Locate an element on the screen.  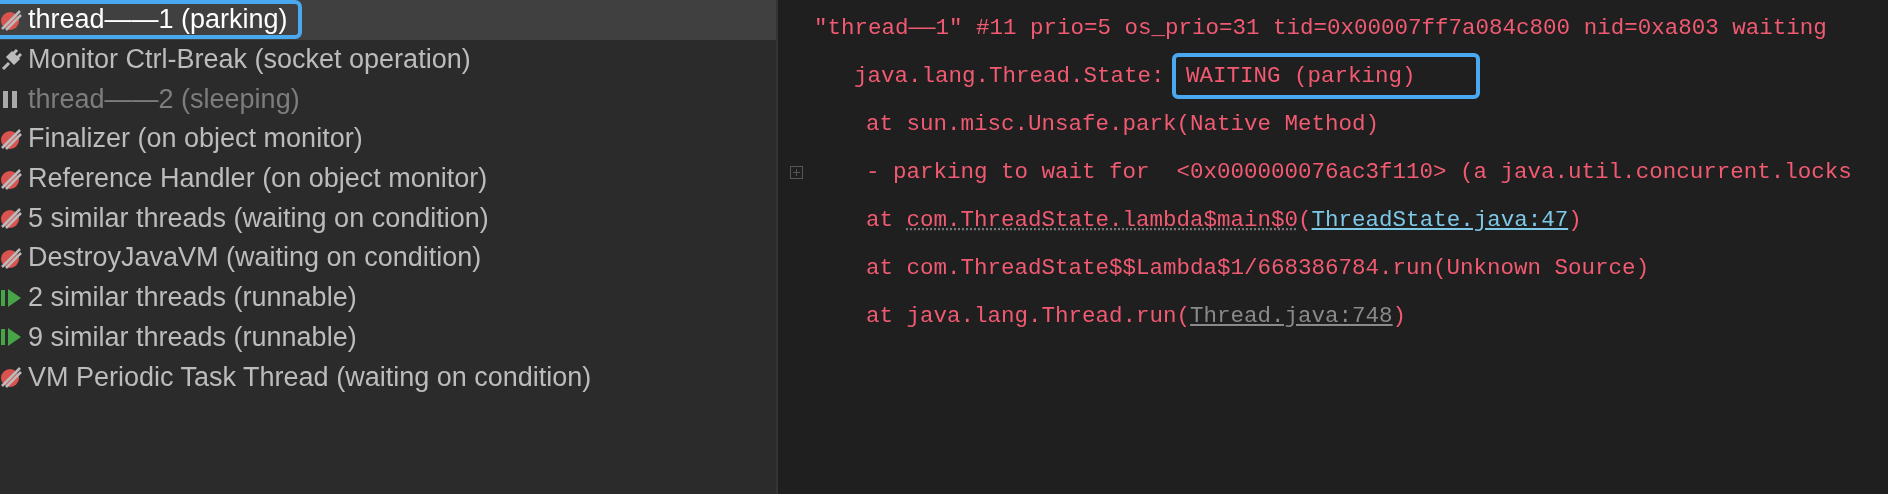
plug-icon is located at coordinates (11, 59).